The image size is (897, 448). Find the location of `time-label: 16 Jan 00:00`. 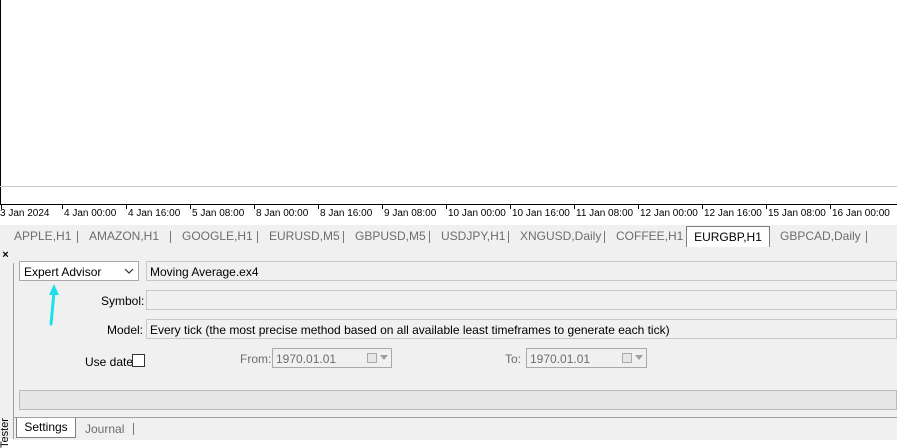

time-label: 16 Jan 00:00 is located at coordinates (861, 213).